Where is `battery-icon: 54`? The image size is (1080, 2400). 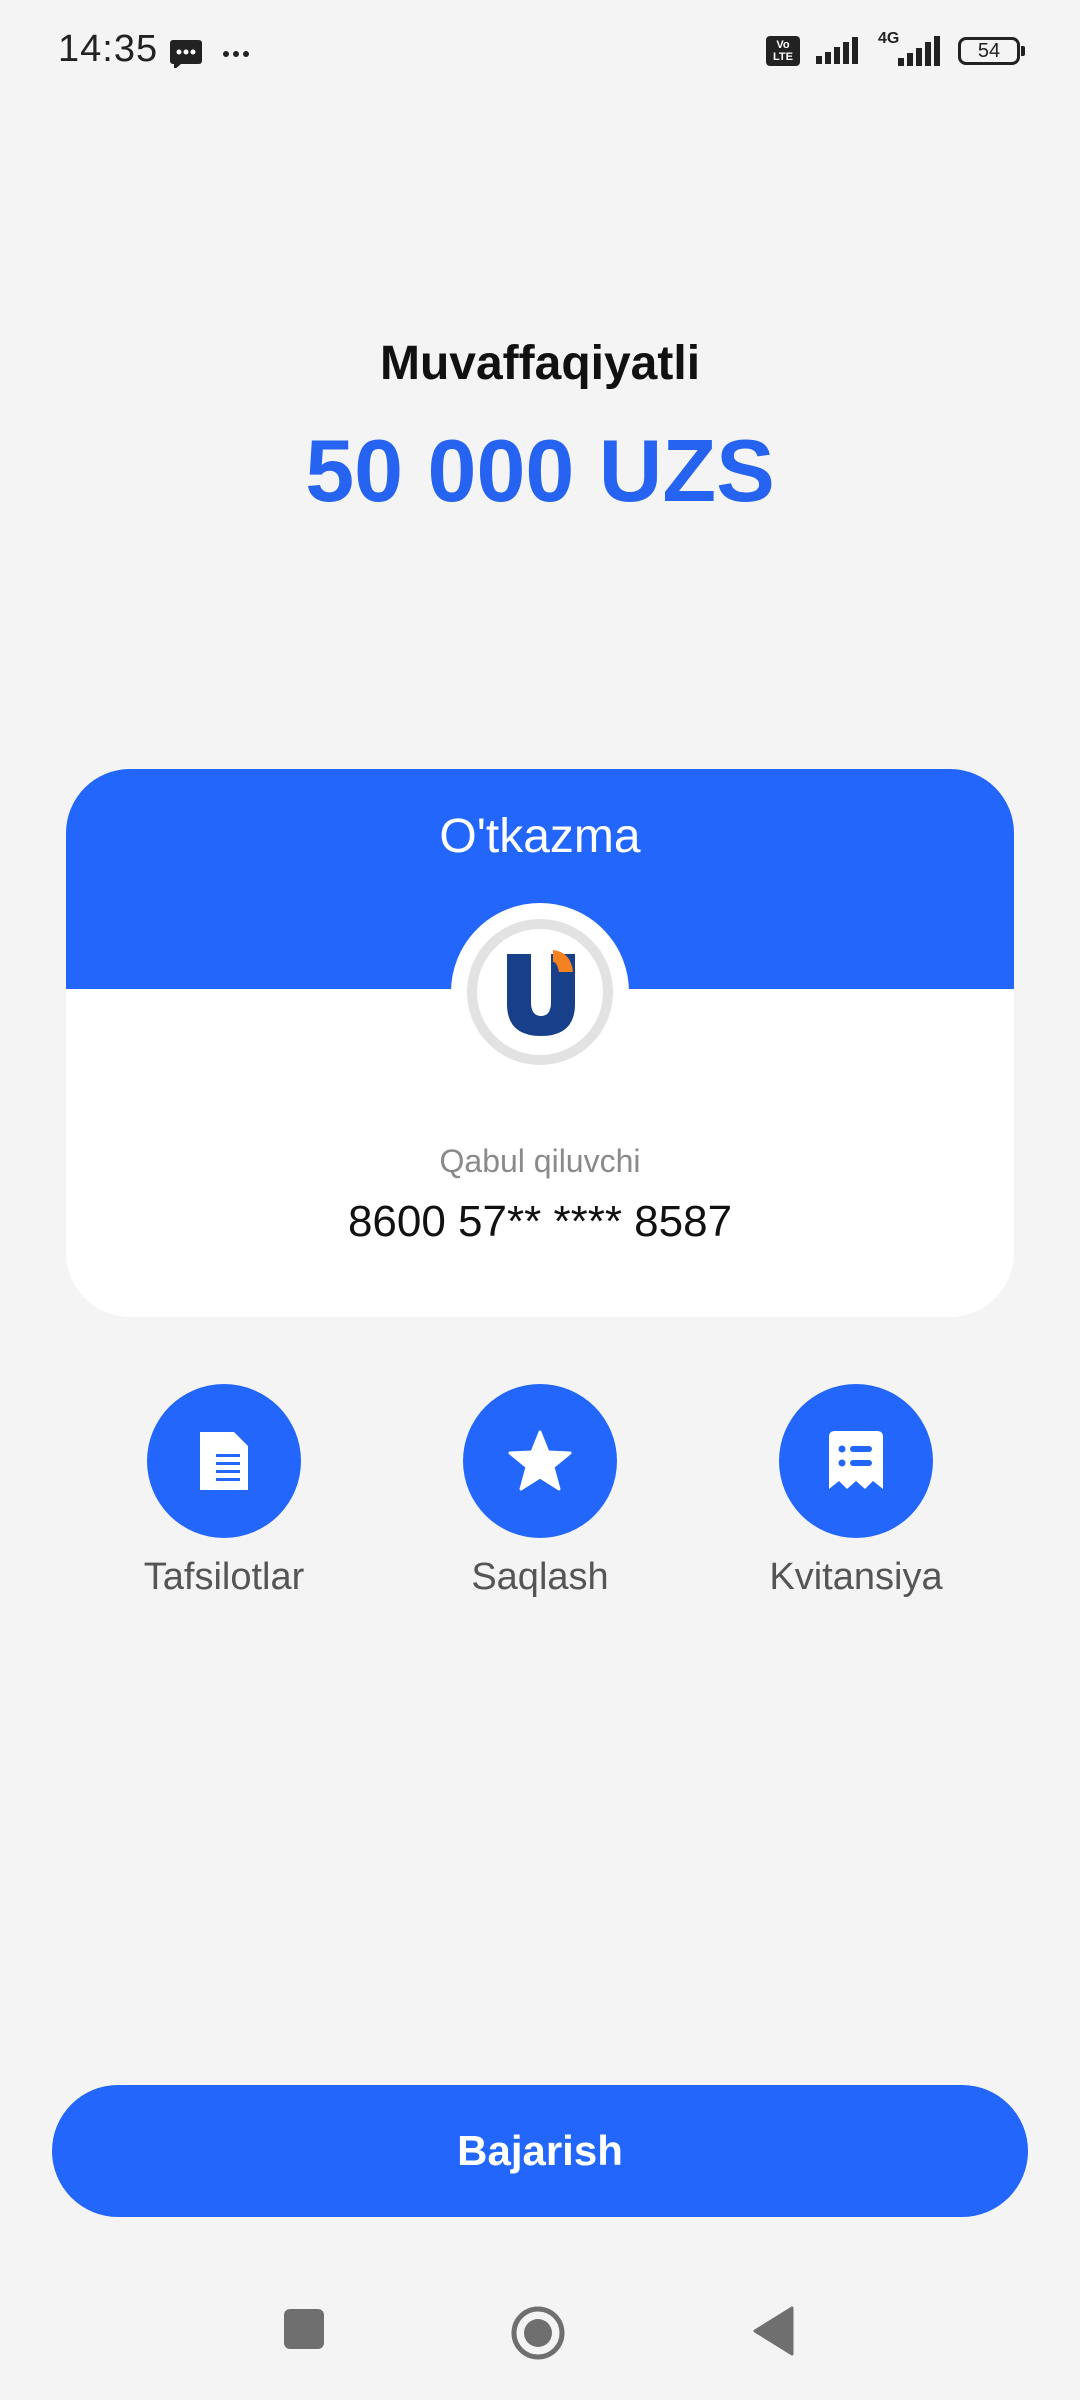
battery-icon: 54 is located at coordinates (991, 51).